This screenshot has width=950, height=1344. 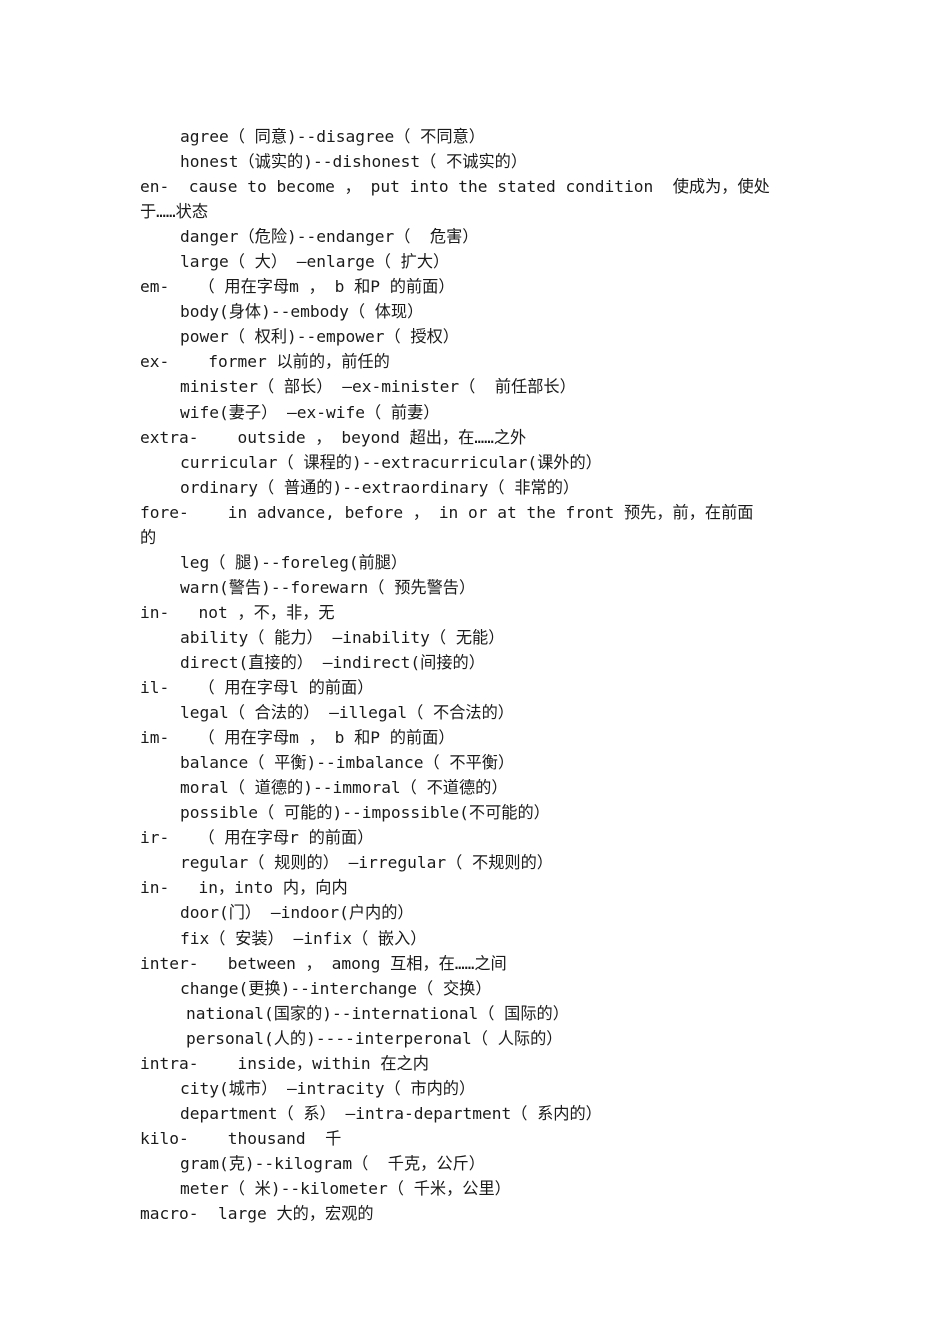 I want to click on example-word-line: fix（ 安装） —infix（ 嵌入）, so click(x=303, y=938).